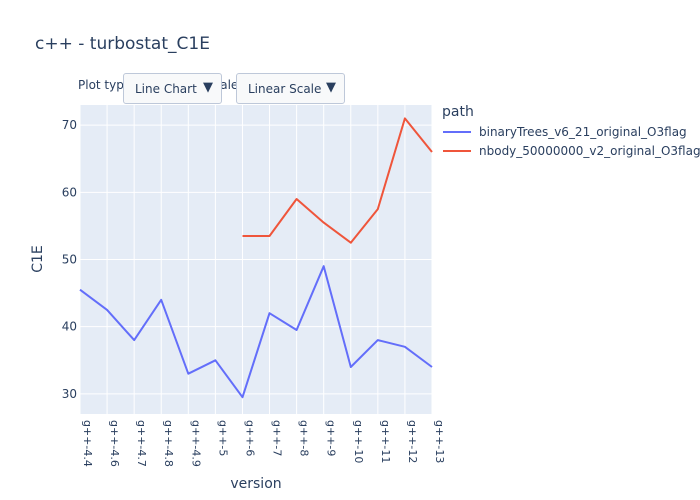  Describe the element at coordinates (195, 443) in the screenshot. I see `x-tick-label: g++-4.9` at that location.